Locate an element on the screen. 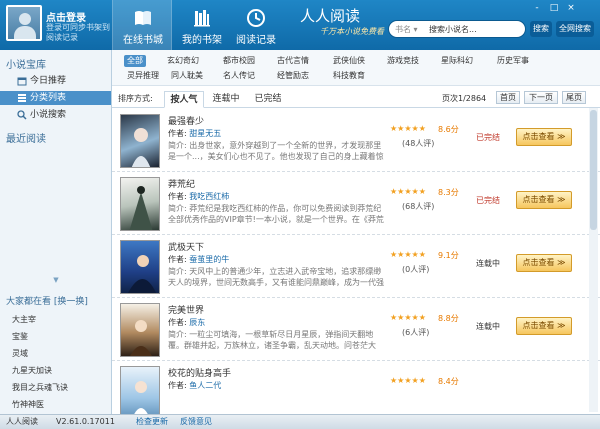  category-item: 玄幻奇幻 is located at coordinates (183, 61).